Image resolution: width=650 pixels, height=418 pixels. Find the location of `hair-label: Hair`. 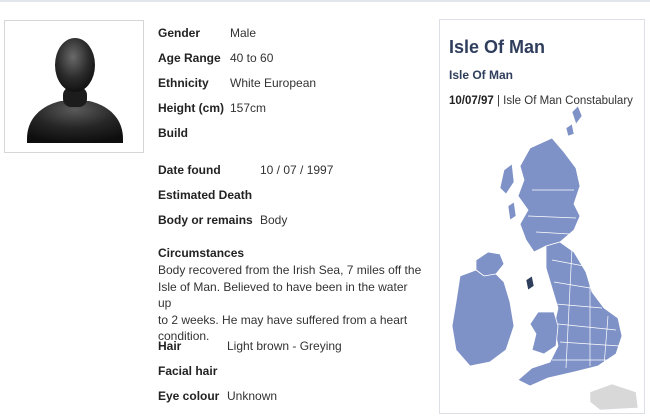

hair-label: Hair is located at coordinates (170, 346).